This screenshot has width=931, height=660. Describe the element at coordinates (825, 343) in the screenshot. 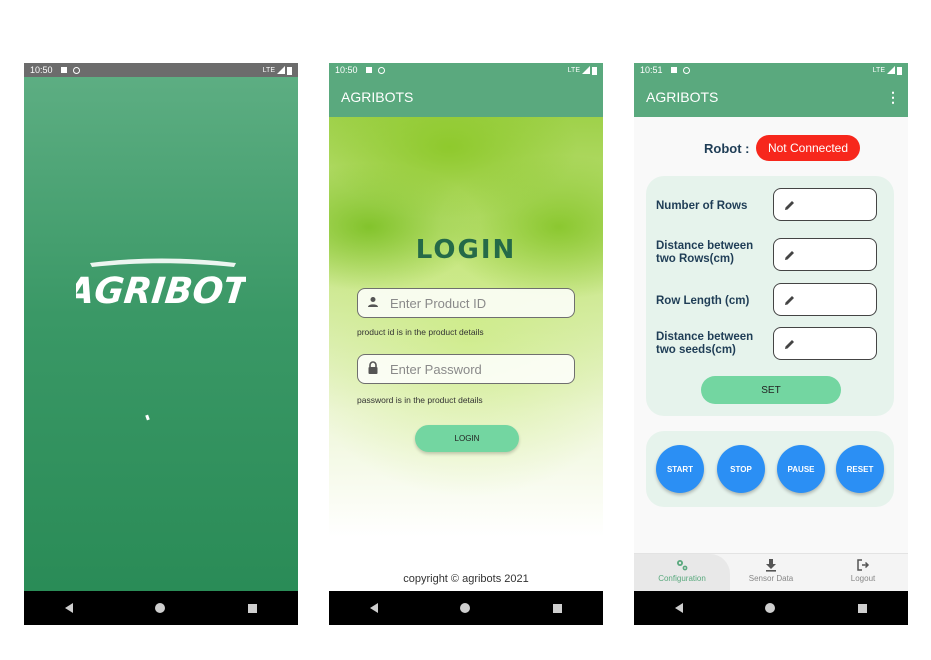

I see `distance-between-seeds-input` at that location.